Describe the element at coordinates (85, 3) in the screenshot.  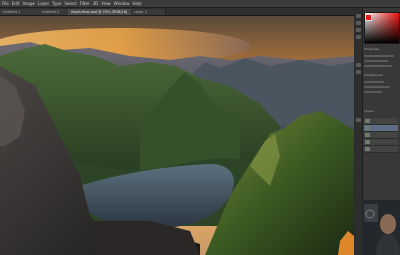
I see `menu-item-filter: Filter` at that location.